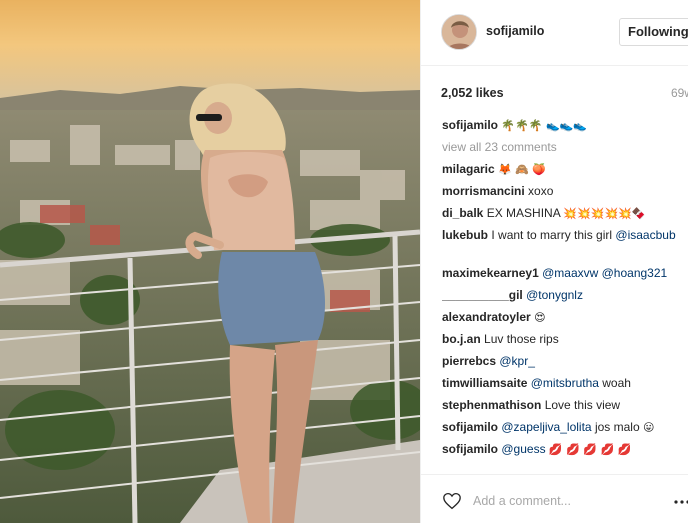 The image size is (688, 523). I want to click on comment-mention: @guess, so click(523, 449).